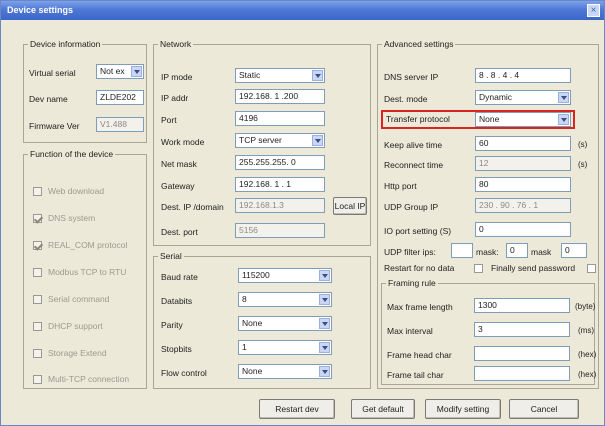 This screenshot has width=605, height=426. I want to click on flow-control-value: None, so click(252, 371).